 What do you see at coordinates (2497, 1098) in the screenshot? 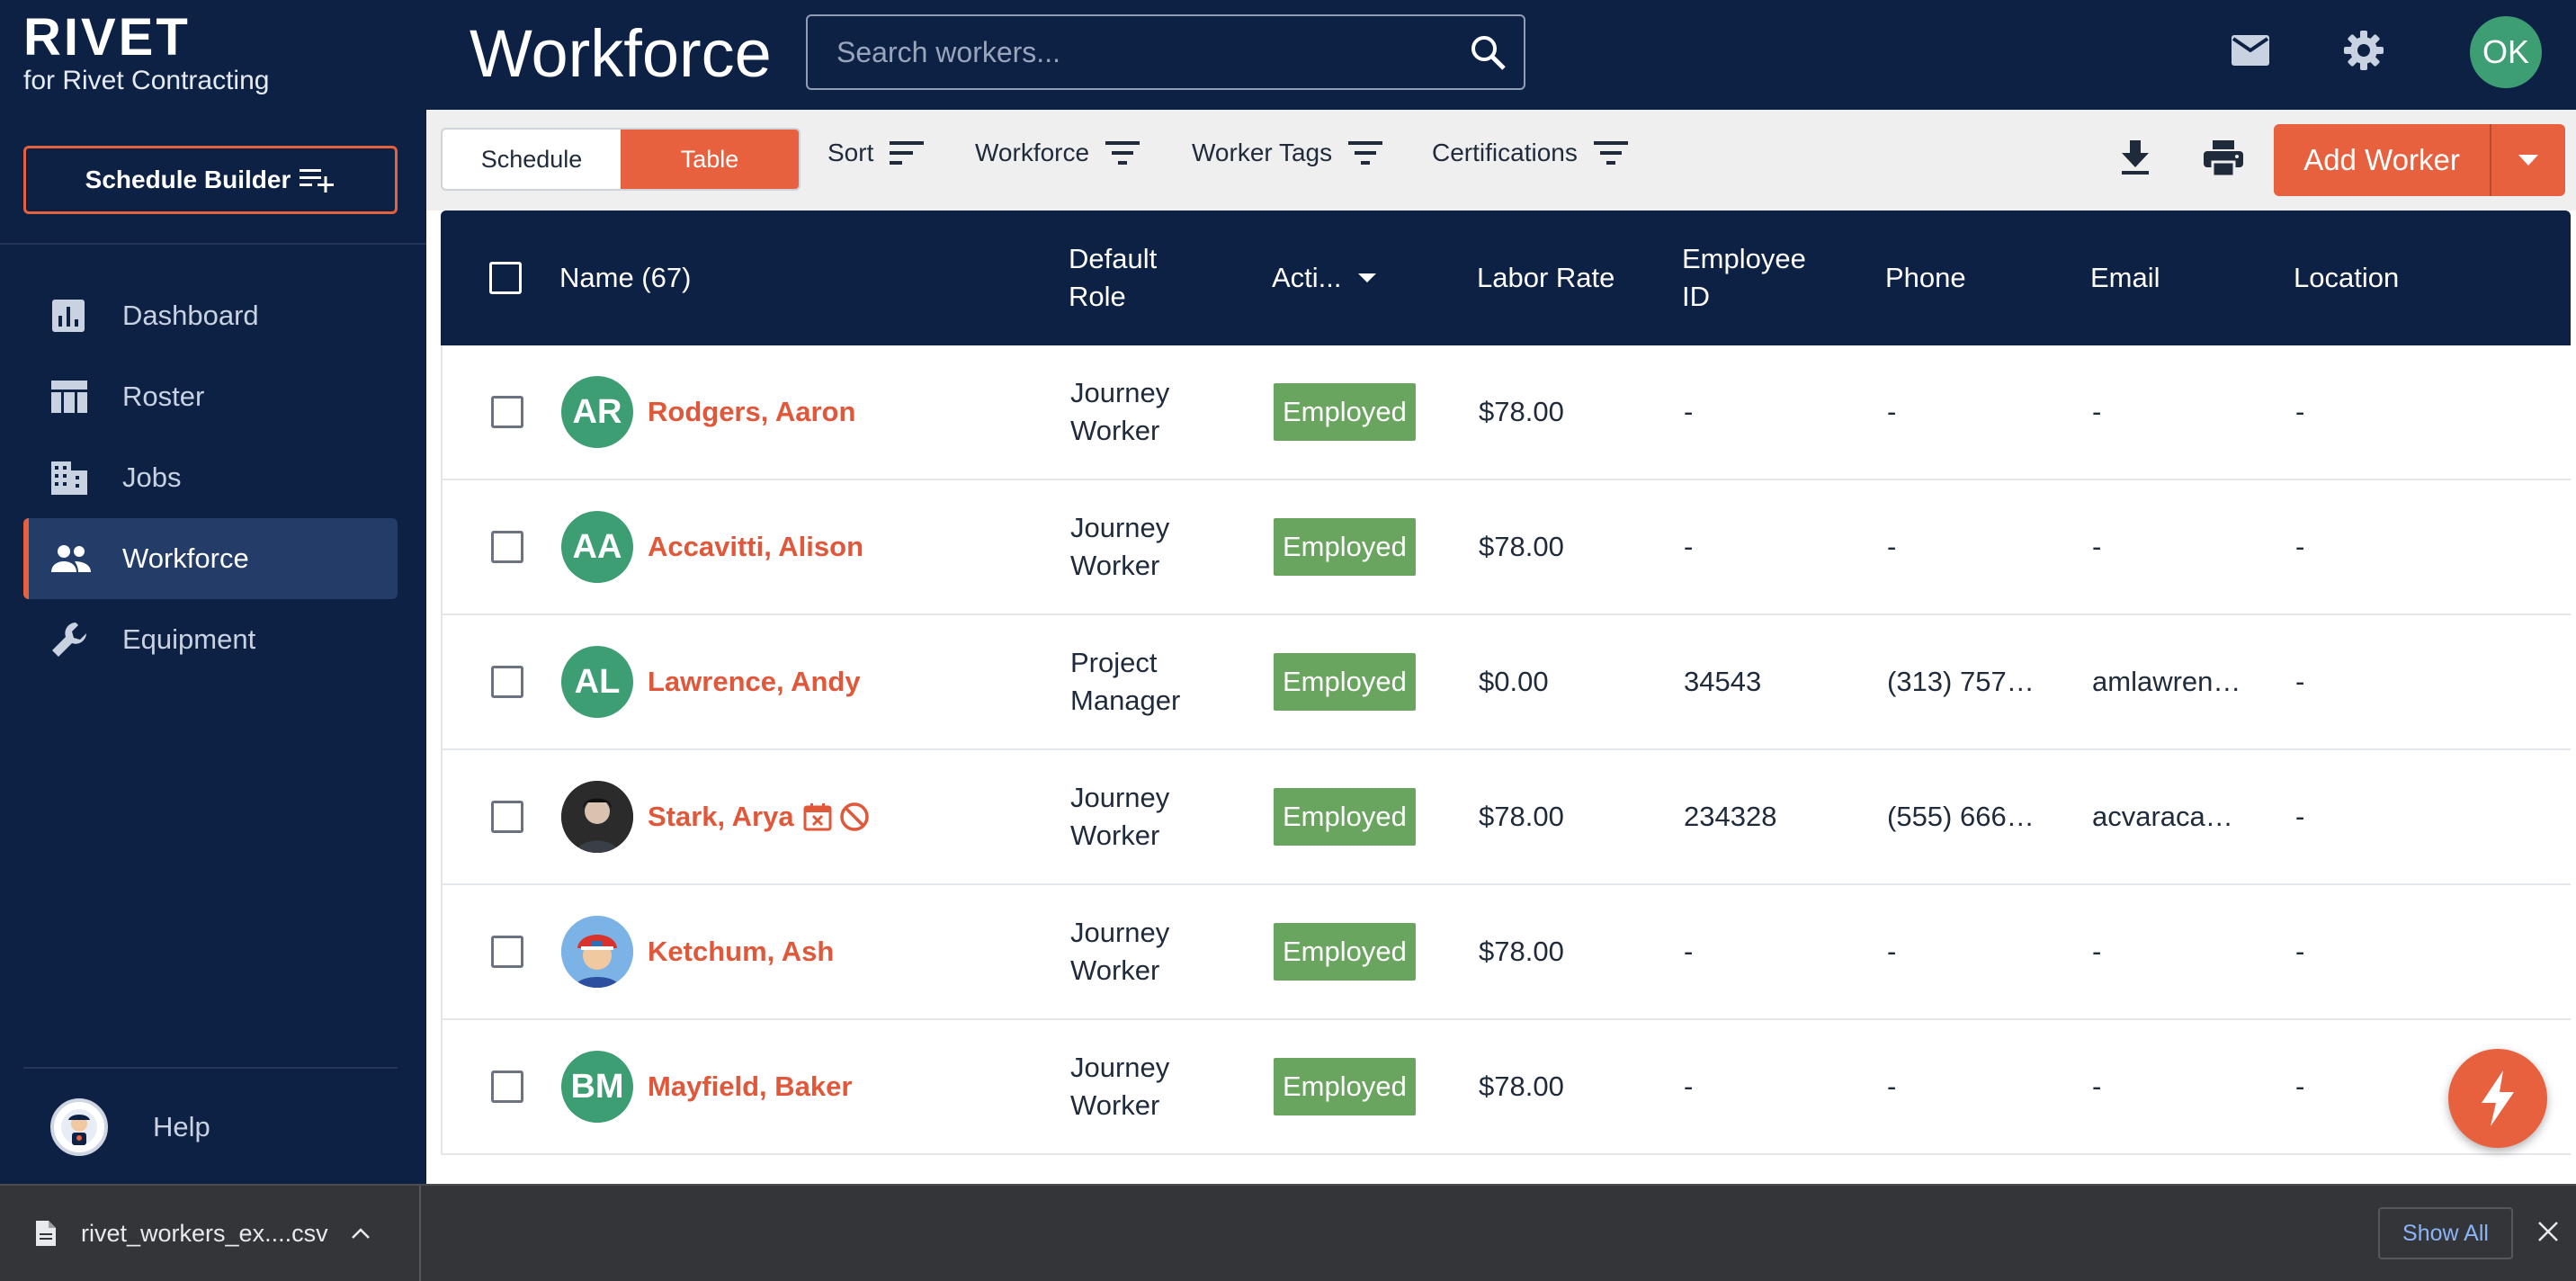
I see `quick-action-button` at bounding box center [2497, 1098].